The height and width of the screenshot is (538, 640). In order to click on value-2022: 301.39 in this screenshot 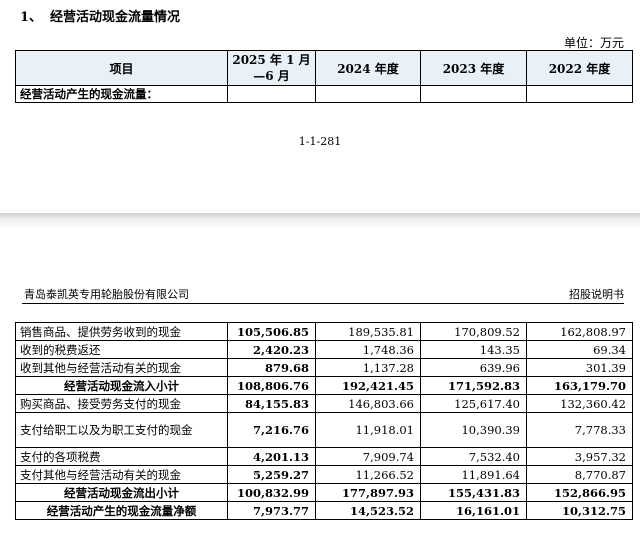, I will do `click(579, 367)`.